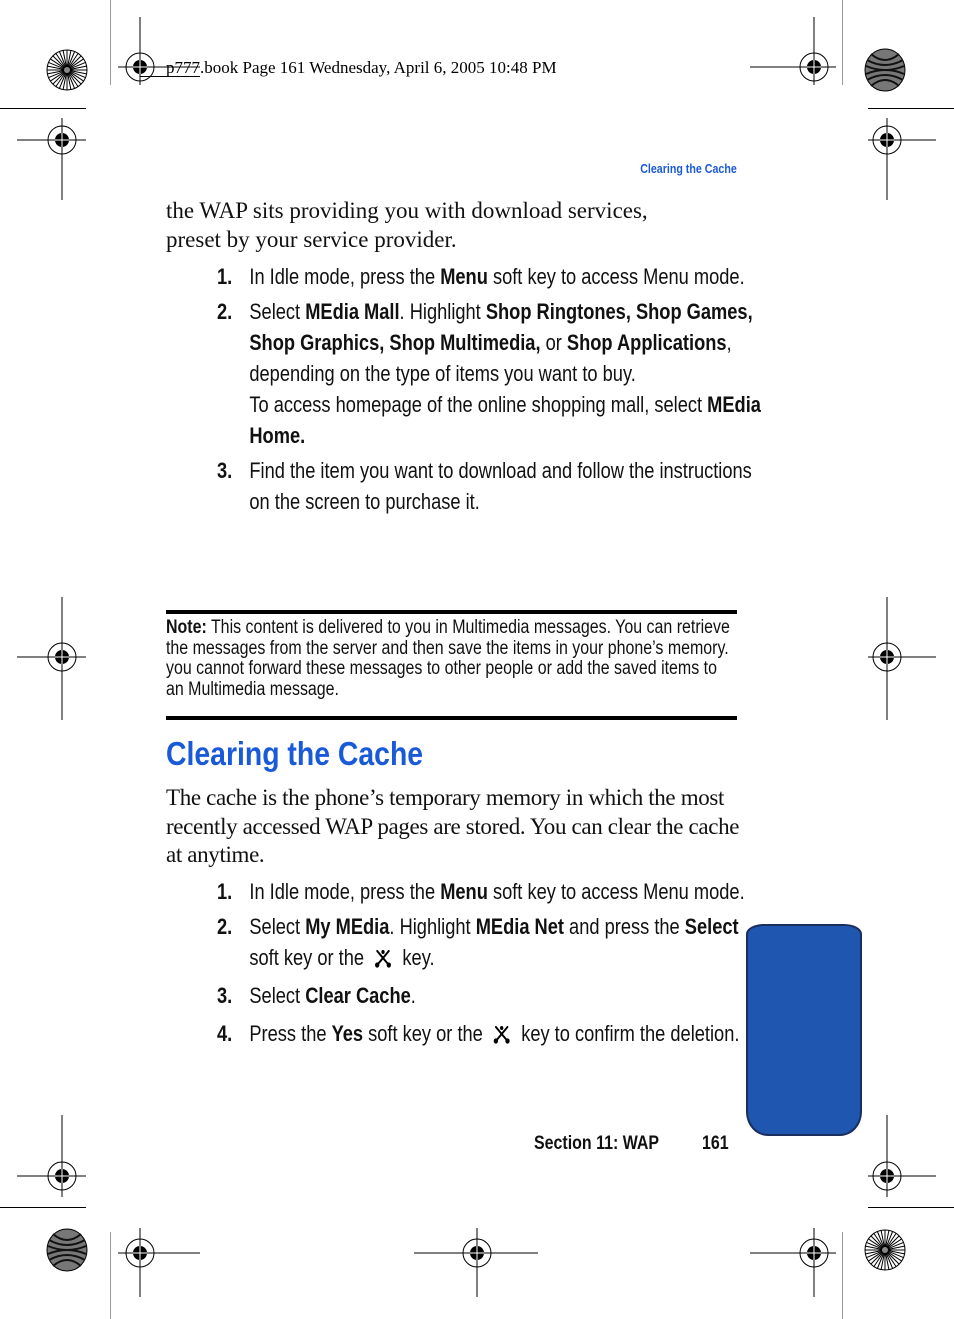  I want to click on note-top-rule, so click(451, 612).